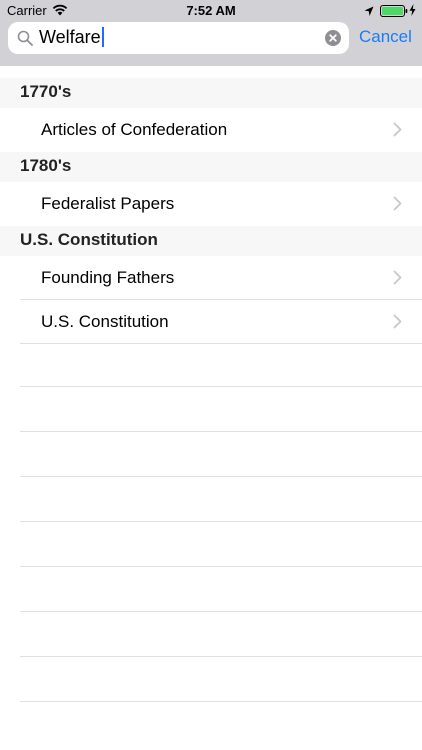  I want to click on search-query-text: Welfare, so click(71, 37).